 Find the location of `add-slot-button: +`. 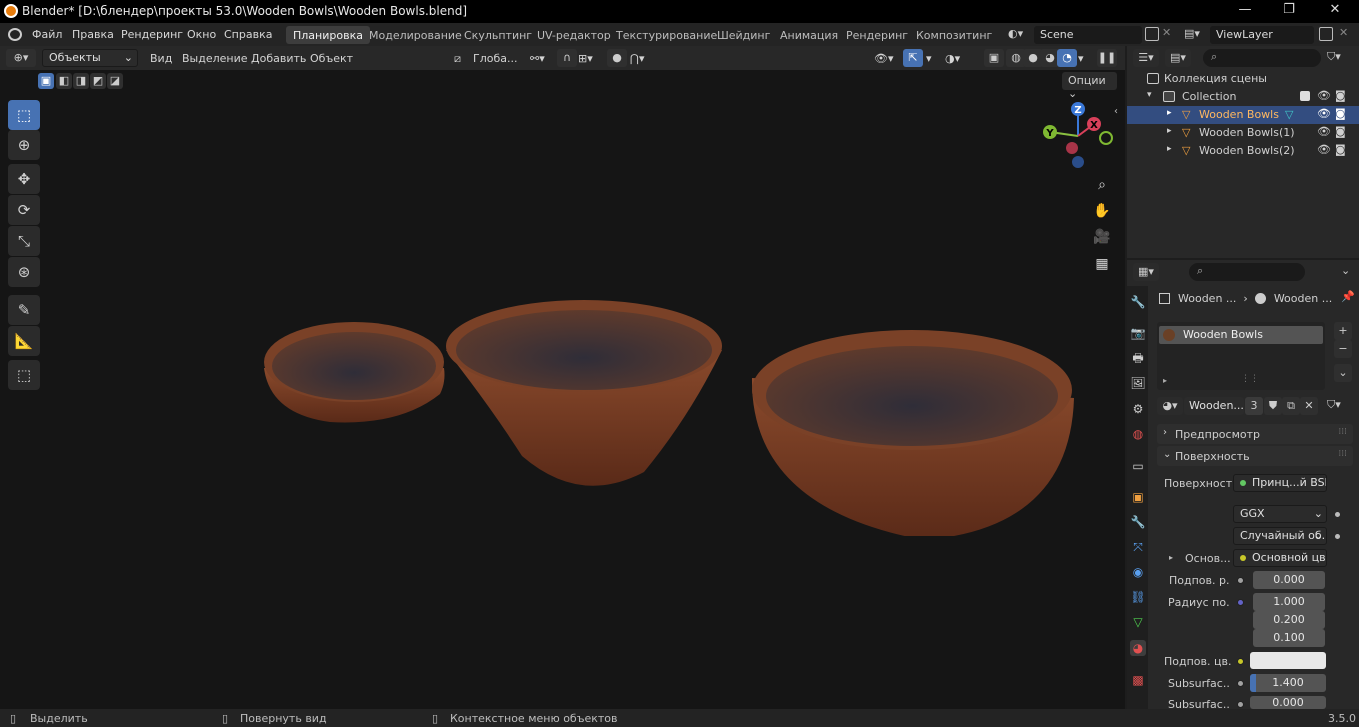

add-slot-button: + is located at coordinates (1343, 331).